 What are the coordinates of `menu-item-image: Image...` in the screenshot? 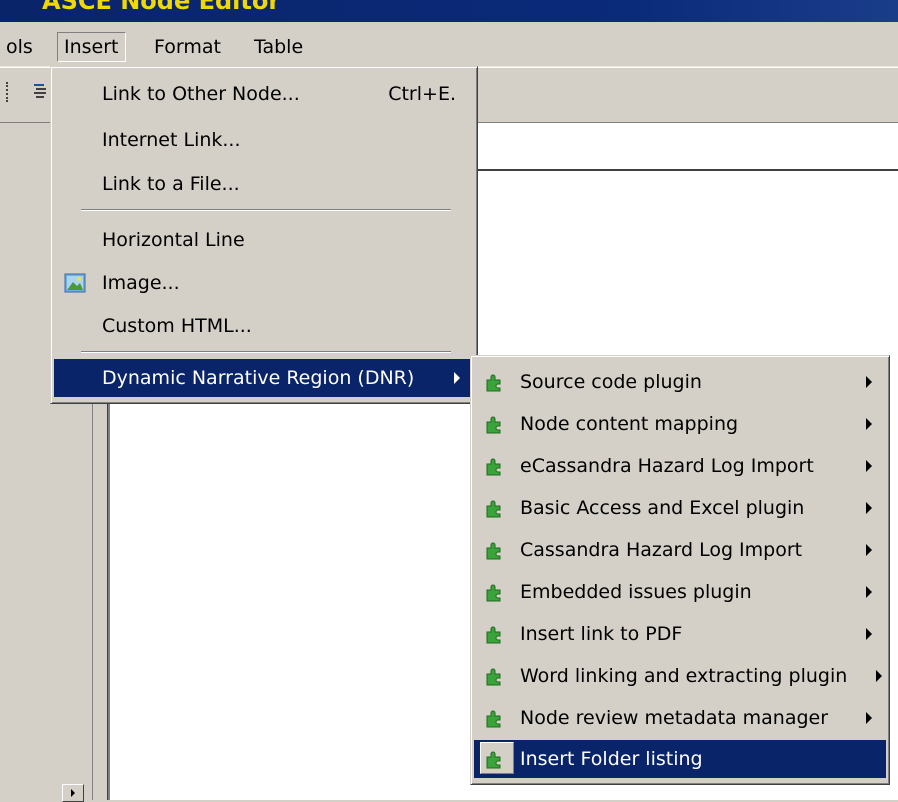 It's located at (264, 283).